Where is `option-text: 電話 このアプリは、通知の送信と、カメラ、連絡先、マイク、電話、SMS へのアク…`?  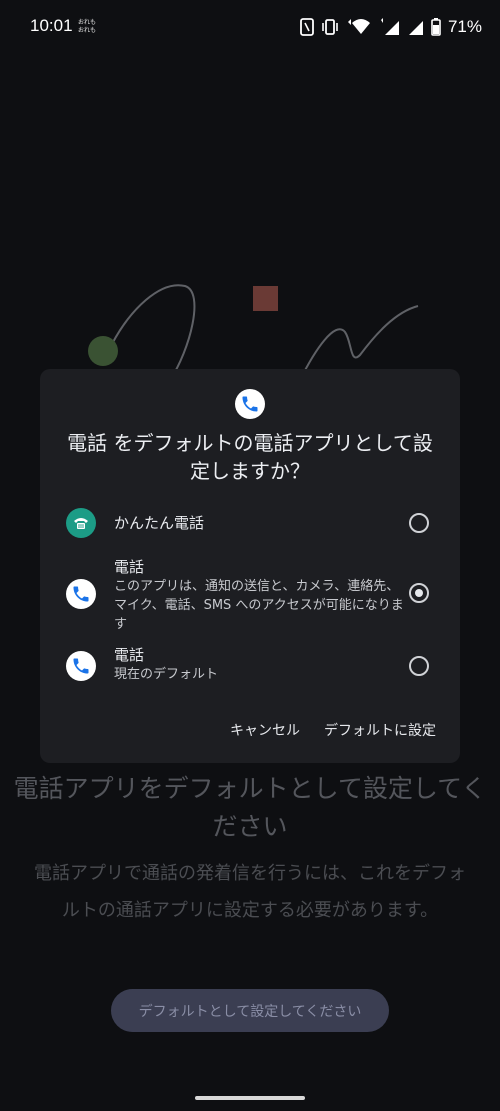
option-text: 電話 このアプリは、通知の送信と、カメラ、連絡先、マイク、電話、SMS へのアク… is located at coordinates (259, 595).